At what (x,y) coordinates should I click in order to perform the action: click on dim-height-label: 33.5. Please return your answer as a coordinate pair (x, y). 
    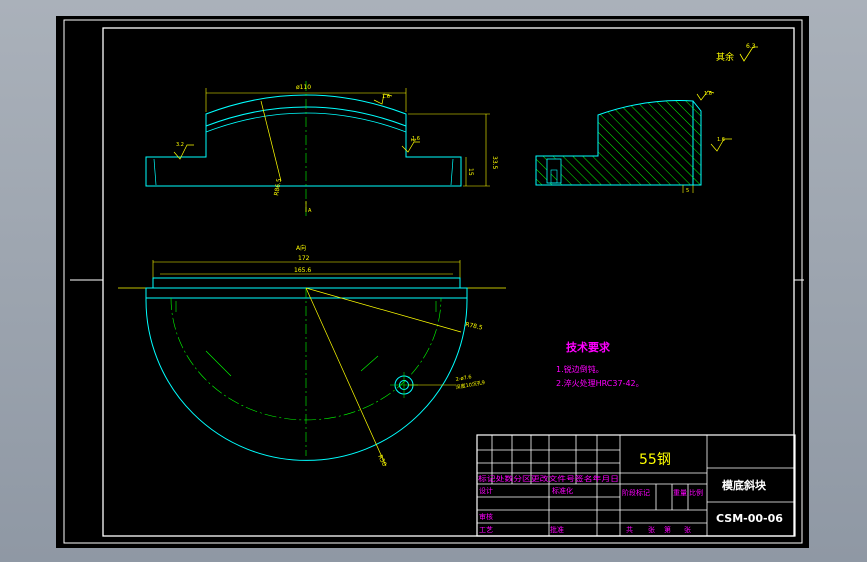
    Looking at the image, I should click on (494, 163).